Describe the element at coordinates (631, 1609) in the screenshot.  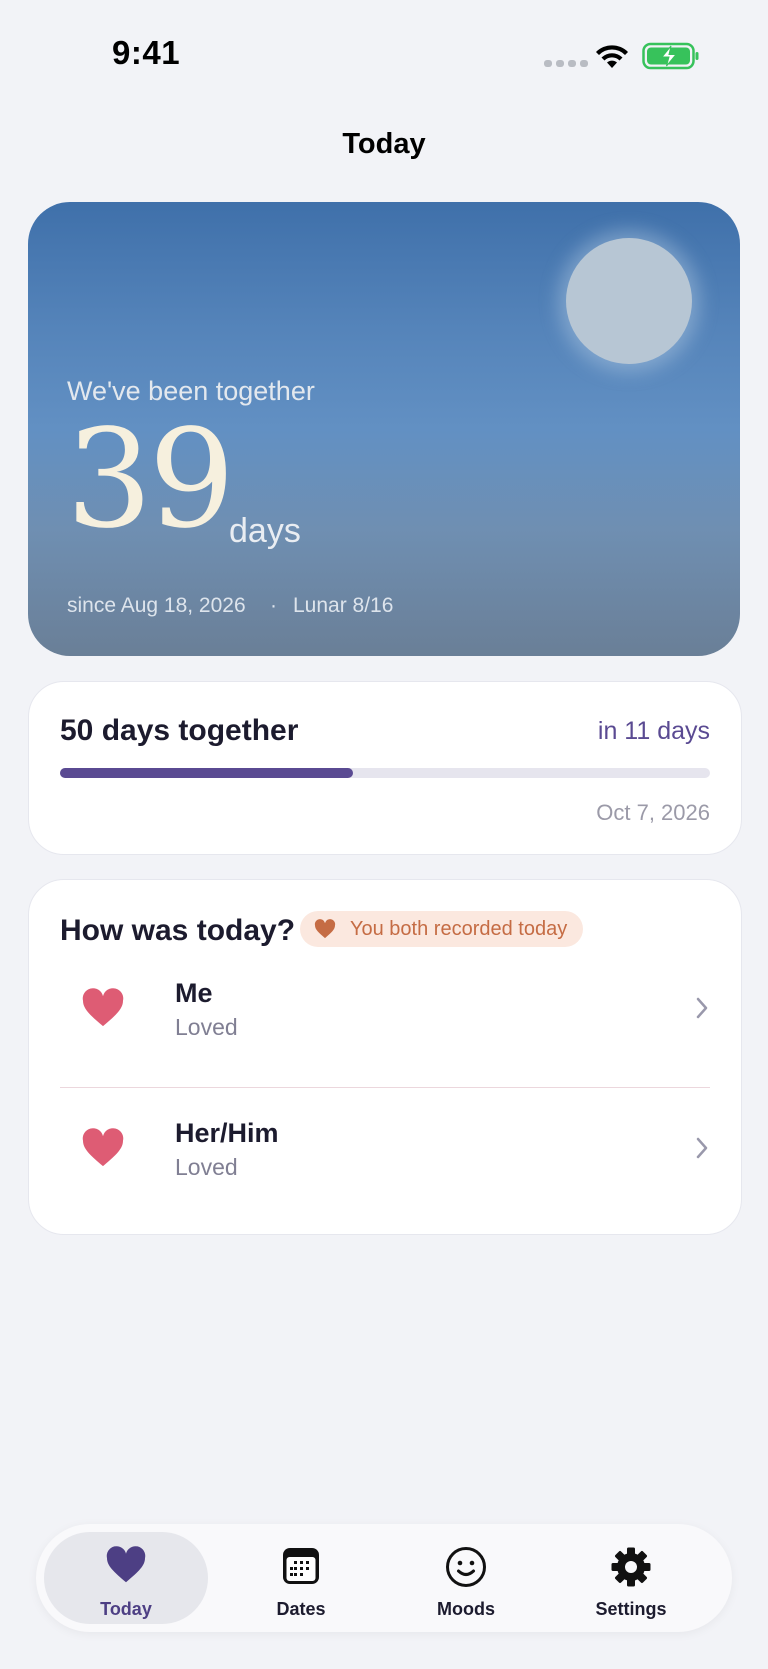
I see `tab-label: Settings` at that location.